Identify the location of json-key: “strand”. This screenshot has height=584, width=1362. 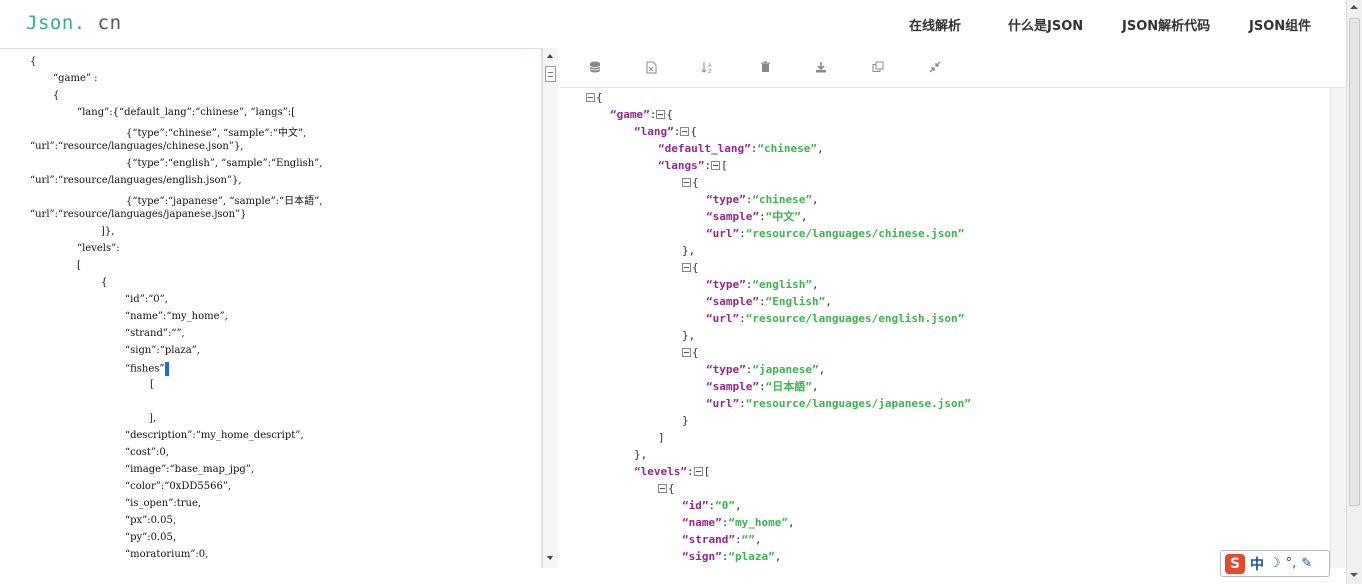
(708, 539).